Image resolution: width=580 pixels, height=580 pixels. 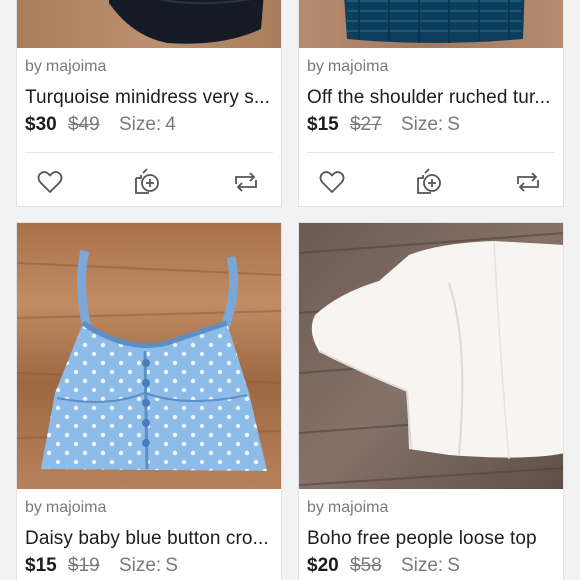 I want to click on teal-ruched-top-photo, so click(x=431, y=24).